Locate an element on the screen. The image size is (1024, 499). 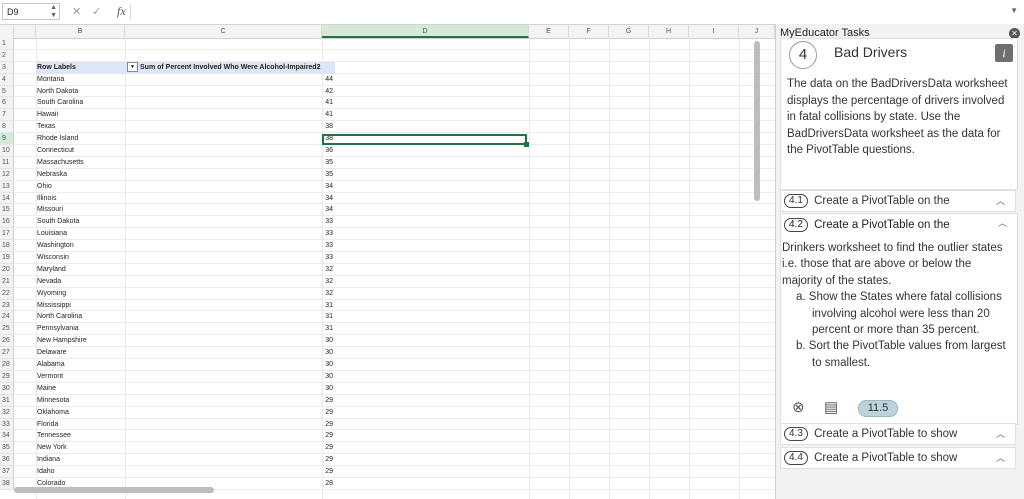
row-header: 23 is located at coordinates (7, 305).